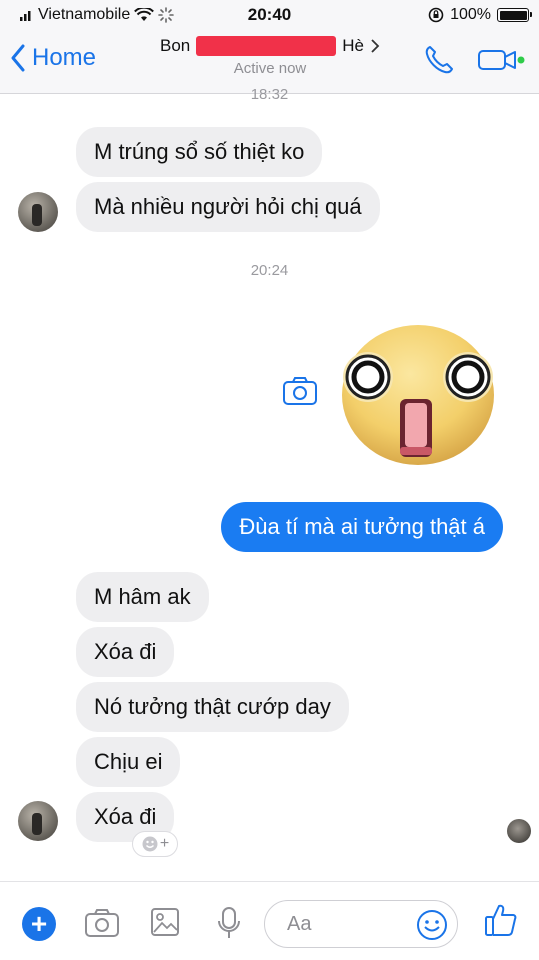  I want to click on composer-bar: +, so click(269, 920).